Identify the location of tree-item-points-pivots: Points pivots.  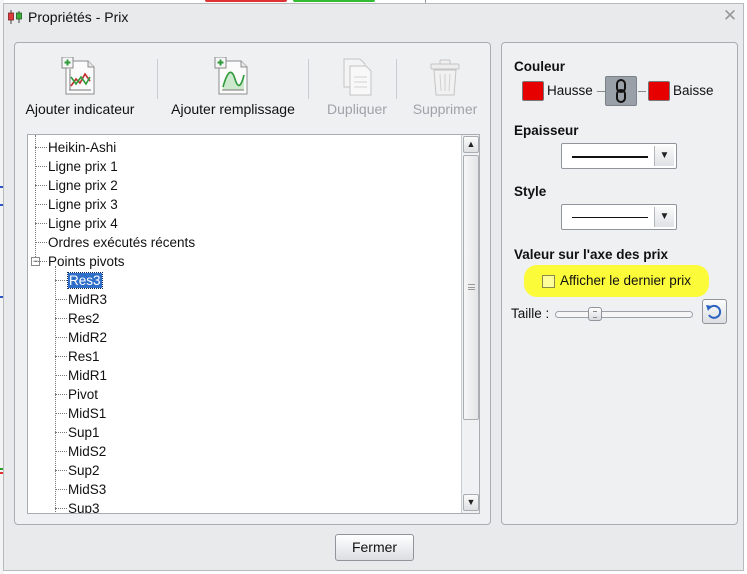
(80, 261).